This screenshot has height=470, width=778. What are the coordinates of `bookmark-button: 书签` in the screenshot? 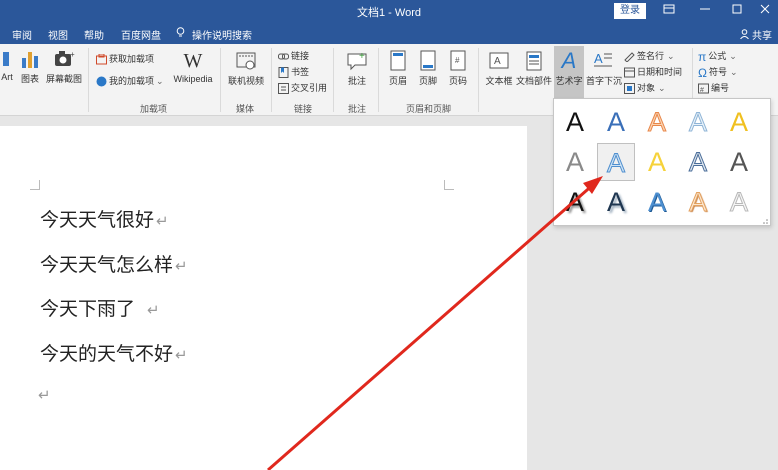 It's located at (293, 72).